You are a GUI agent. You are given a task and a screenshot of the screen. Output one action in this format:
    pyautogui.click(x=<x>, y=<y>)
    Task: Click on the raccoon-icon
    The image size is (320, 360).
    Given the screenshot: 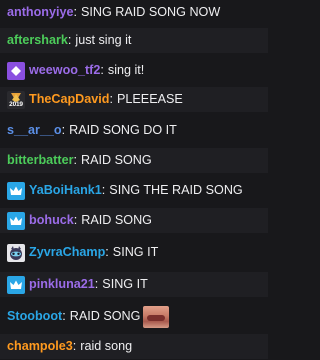 What is the action you would take?
    pyautogui.click(x=16, y=252)
    